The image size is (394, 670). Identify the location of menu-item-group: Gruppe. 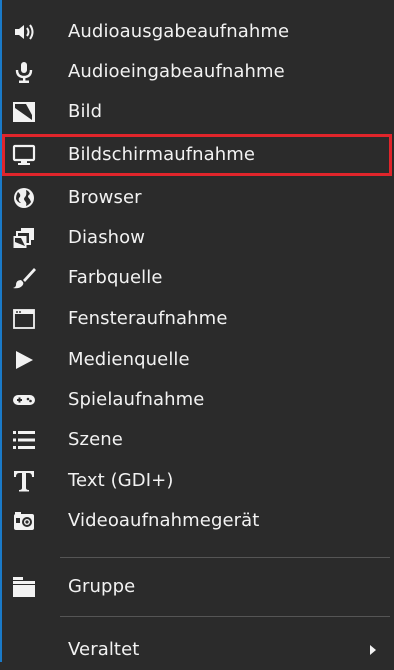
(198, 587).